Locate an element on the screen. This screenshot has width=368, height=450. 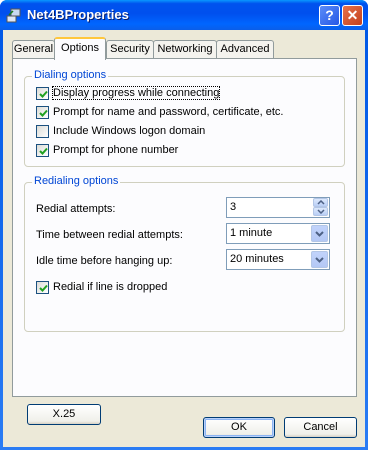
tab-networking: Networking is located at coordinates (185, 49).